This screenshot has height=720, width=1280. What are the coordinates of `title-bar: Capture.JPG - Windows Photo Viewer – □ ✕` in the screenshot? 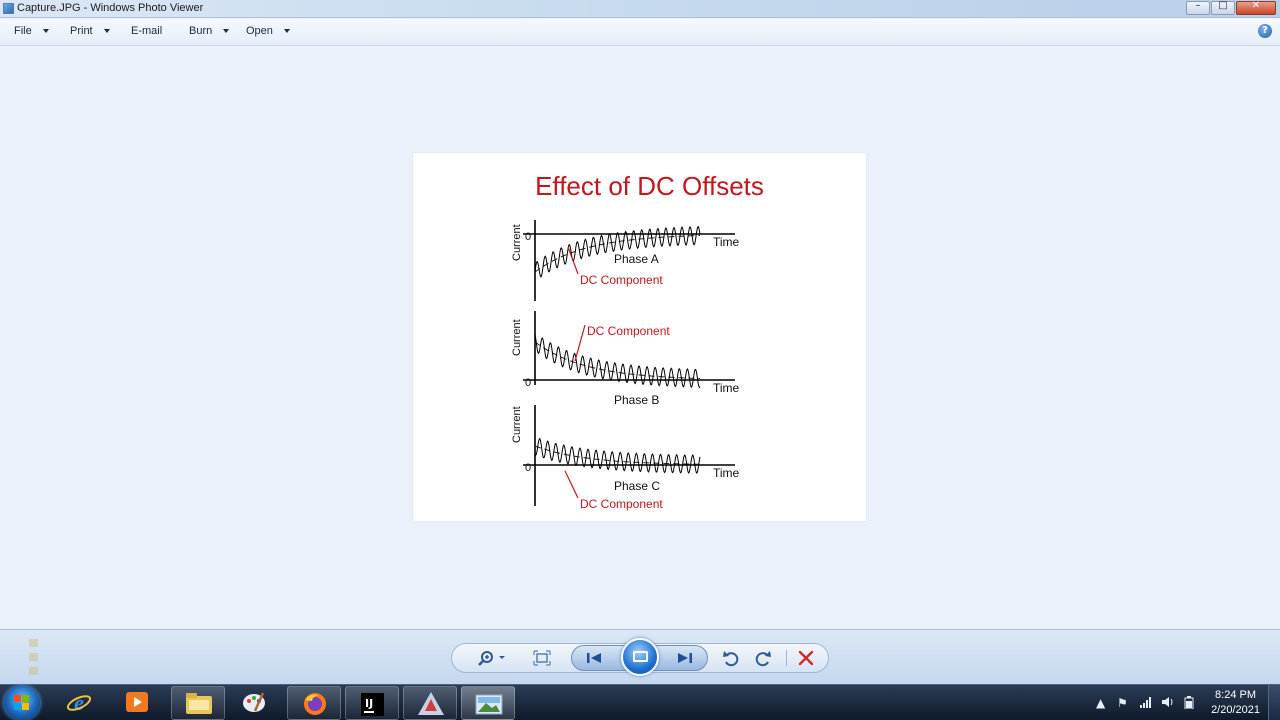 It's located at (640, 9).